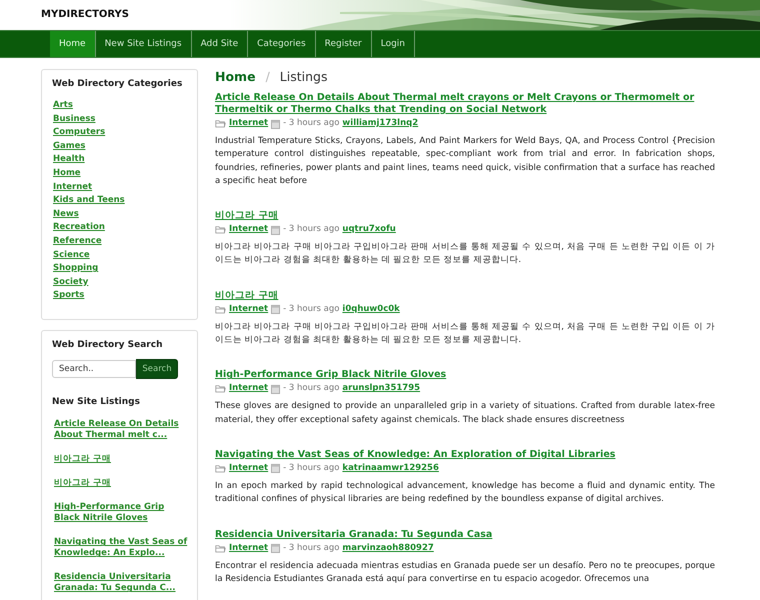 This screenshot has height=600, width=760. What do you see at coordinates (96, 402) in the screenshot?
I see `panel-title: New Site Listings` at bounding box center [96, 402].